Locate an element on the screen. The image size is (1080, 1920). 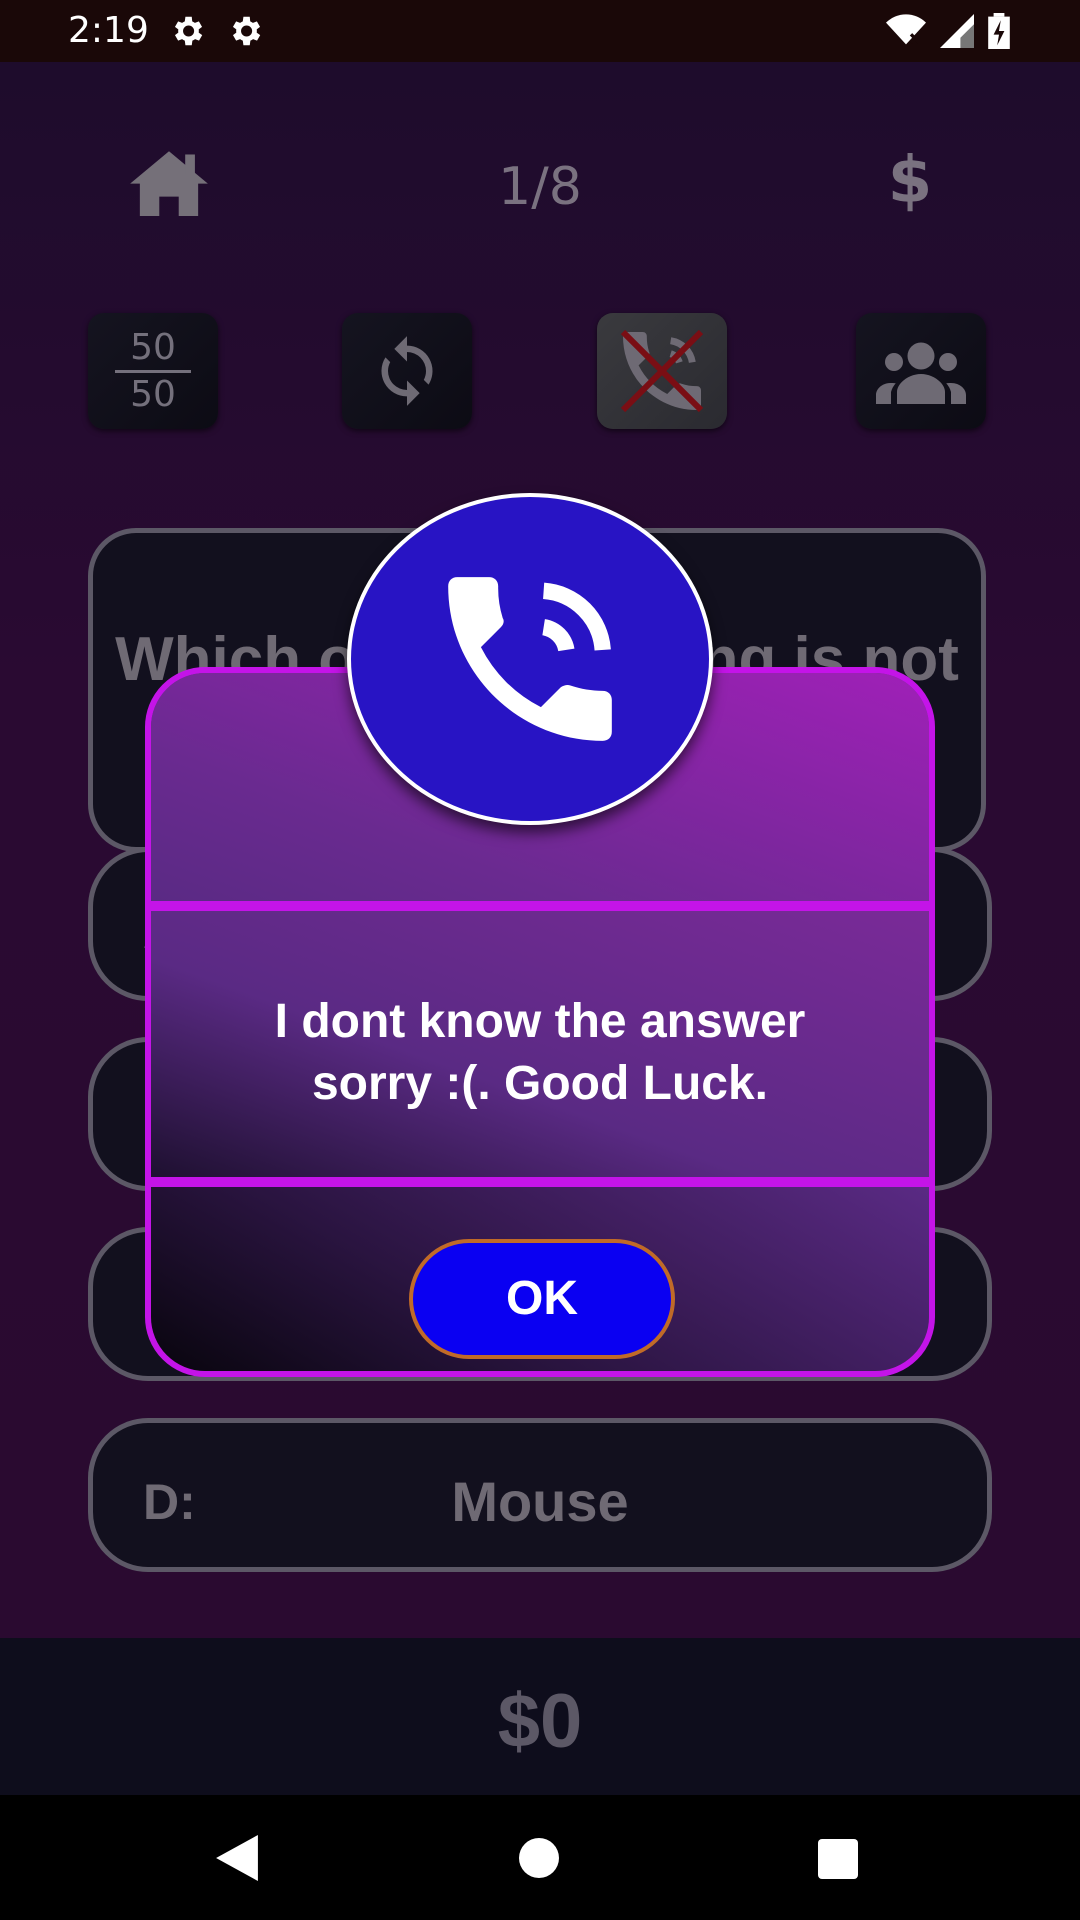
home-circle-icon is located at coordinates (539, 1858).